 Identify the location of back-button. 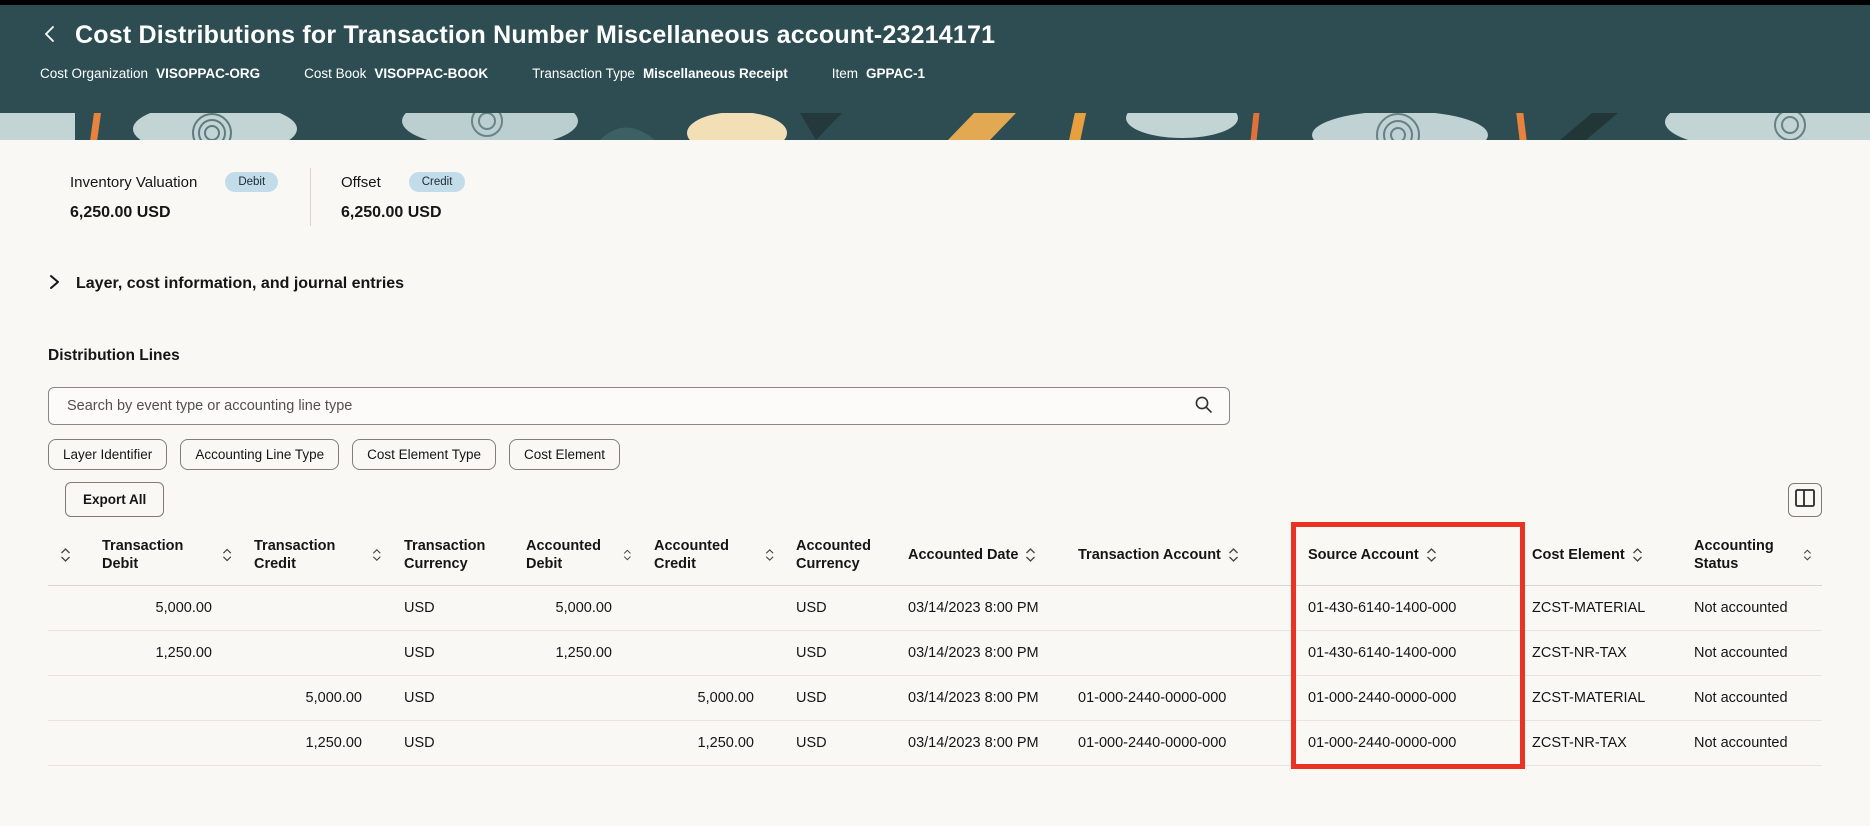
(49, 35).